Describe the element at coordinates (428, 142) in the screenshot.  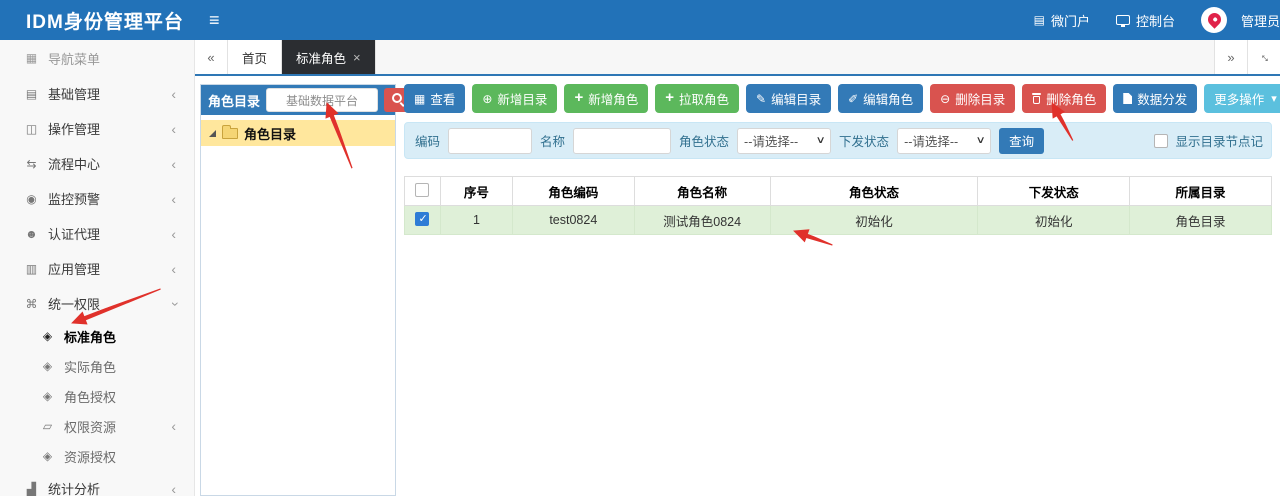
I see `code-label: 编码` at that location.